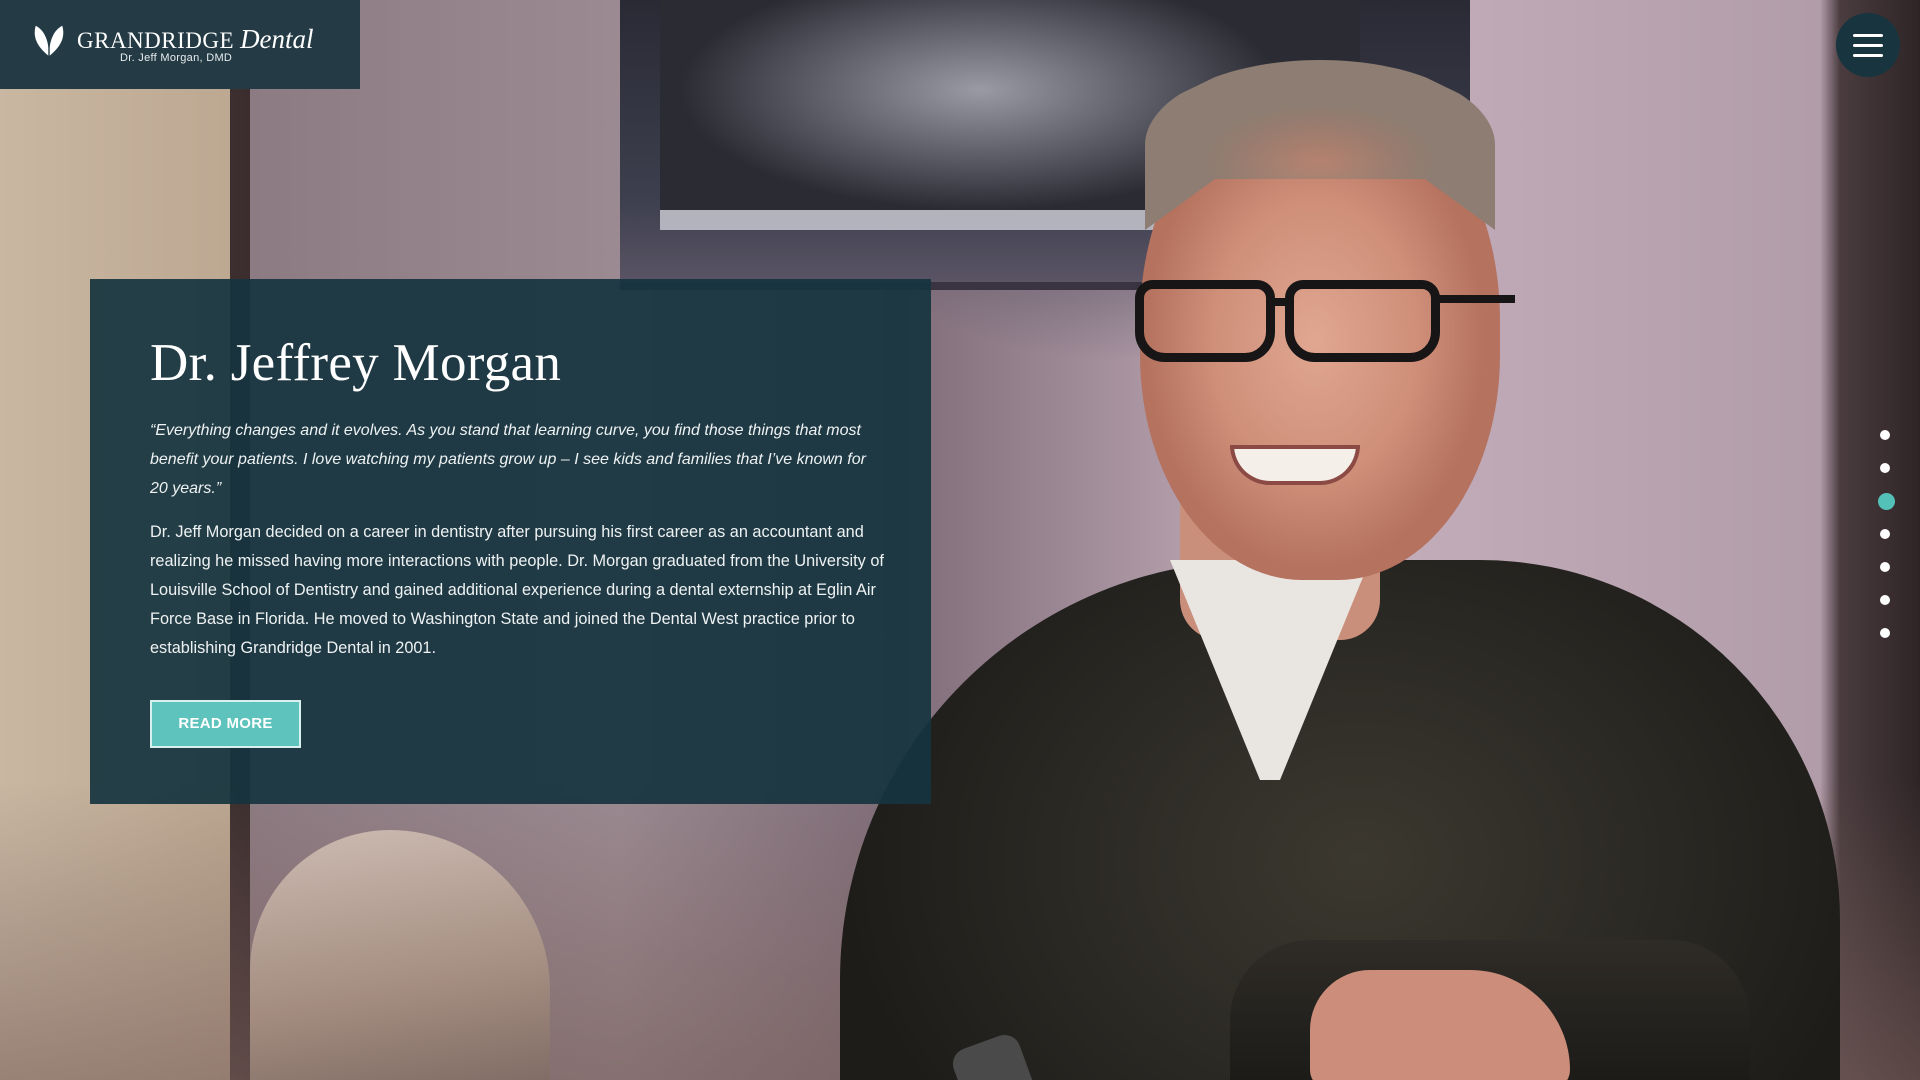 Image resolution: width=1920 pixels, height=1080 pixels. Describe the element at coordinates (49, 41) in the screenshot. I see `leaf-icon` at that location.